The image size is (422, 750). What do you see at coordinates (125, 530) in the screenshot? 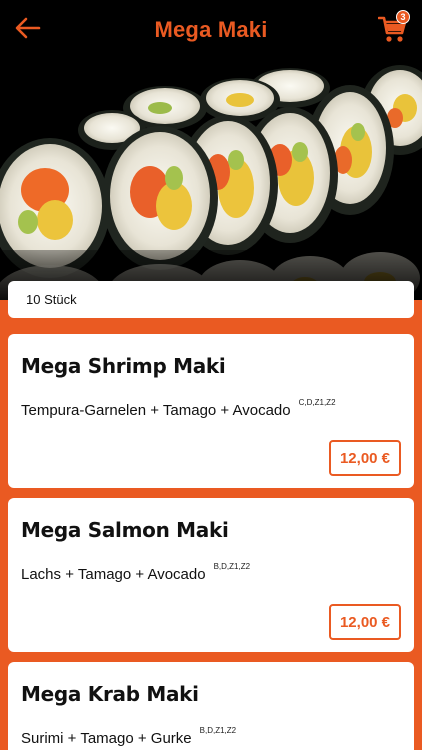
I see `item-name: Mega Salmon Maki` at bounding box center [125, 530].